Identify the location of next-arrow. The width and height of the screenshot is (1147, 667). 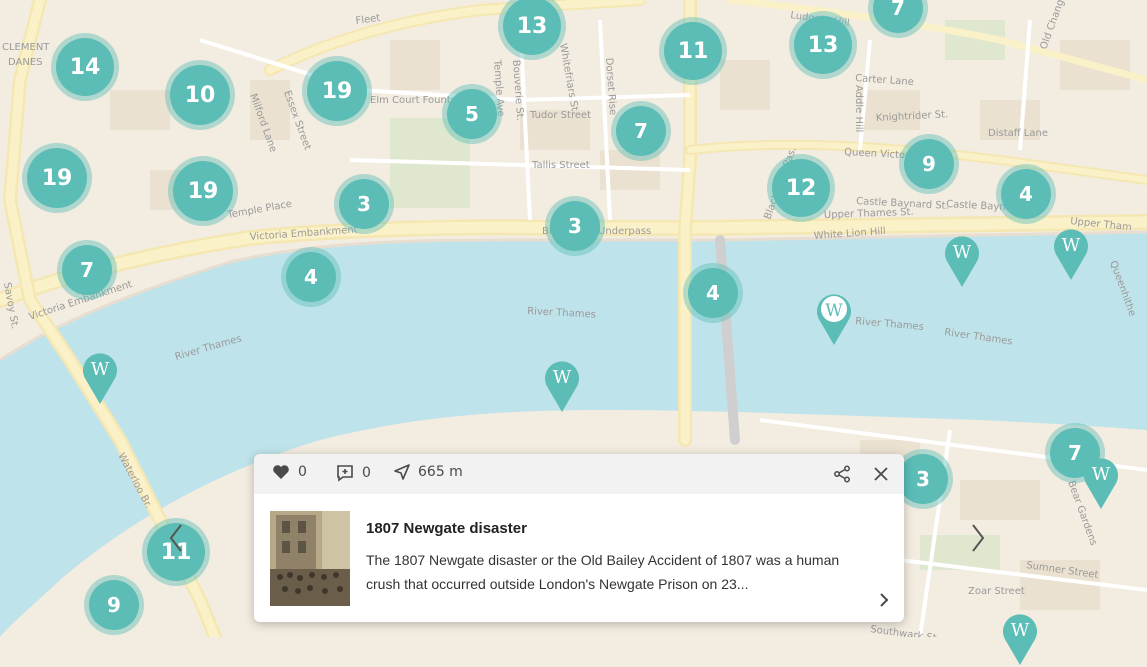
(978, 538).